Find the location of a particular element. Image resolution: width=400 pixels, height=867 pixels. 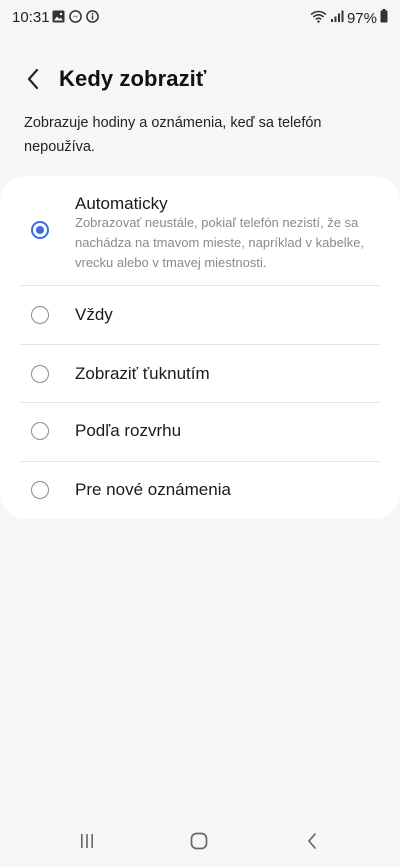

radio-automaticky is located at coordinates (40, 230).